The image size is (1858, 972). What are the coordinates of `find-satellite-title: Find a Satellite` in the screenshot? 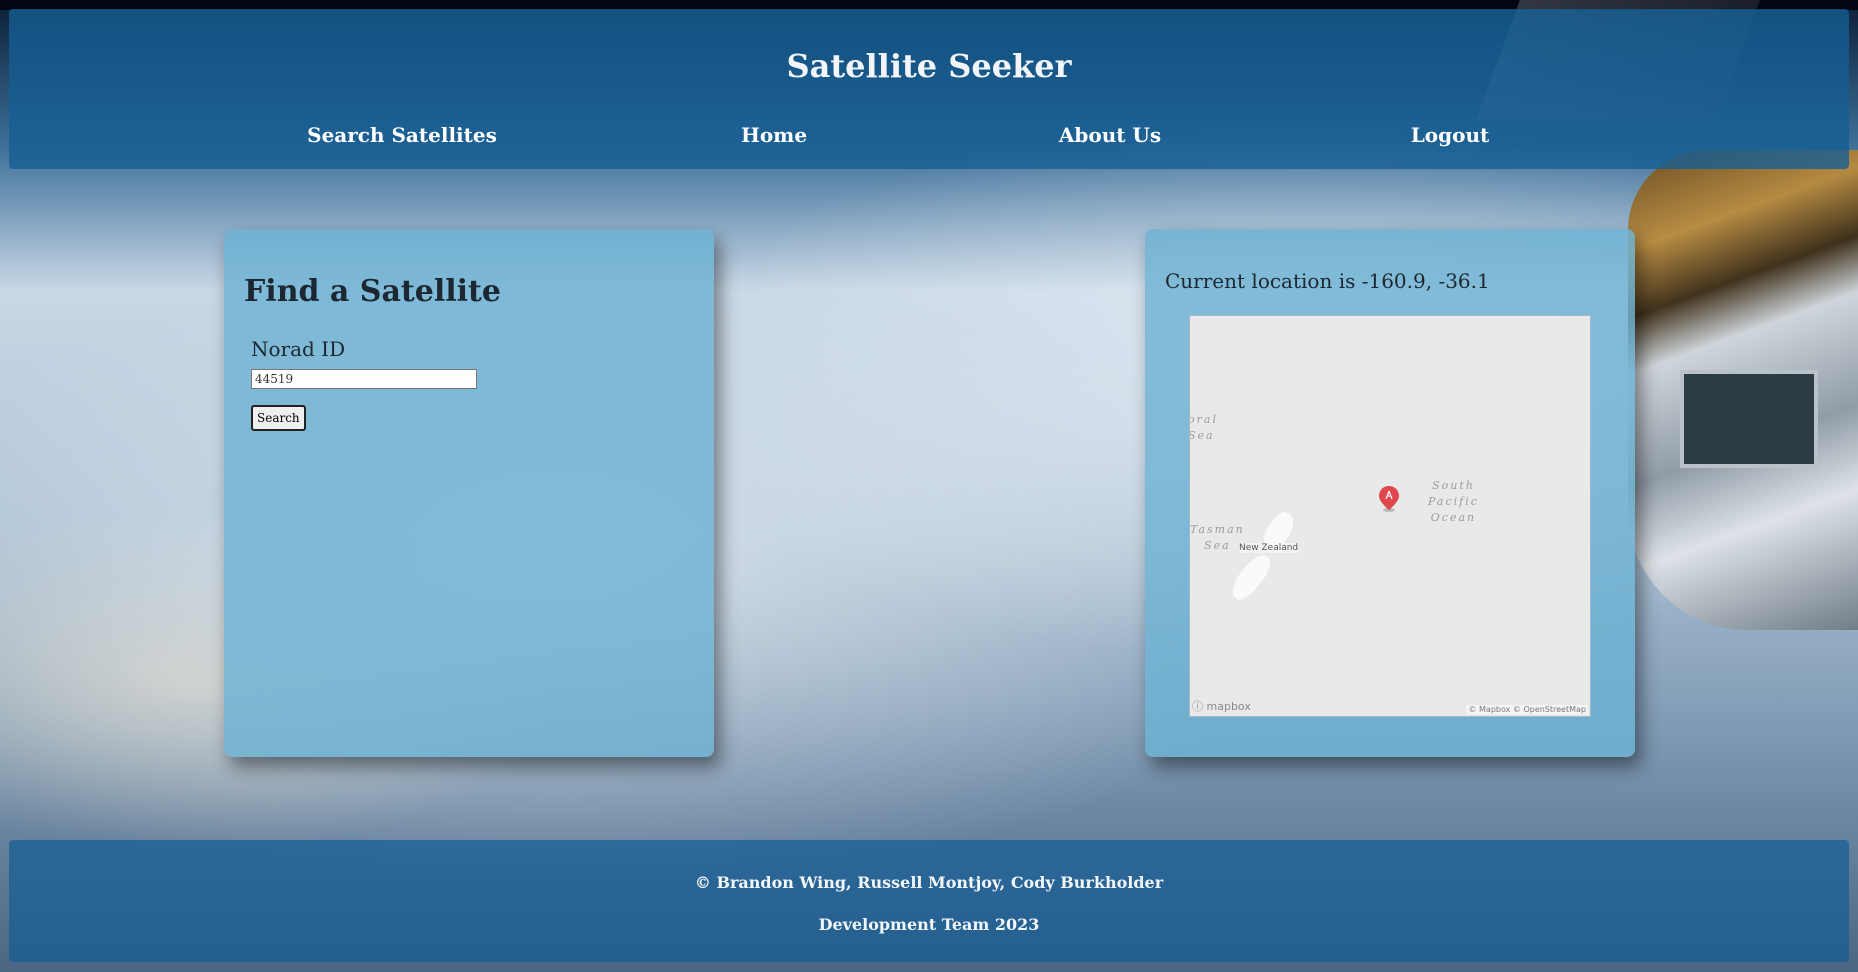 It's located at (372, 291).